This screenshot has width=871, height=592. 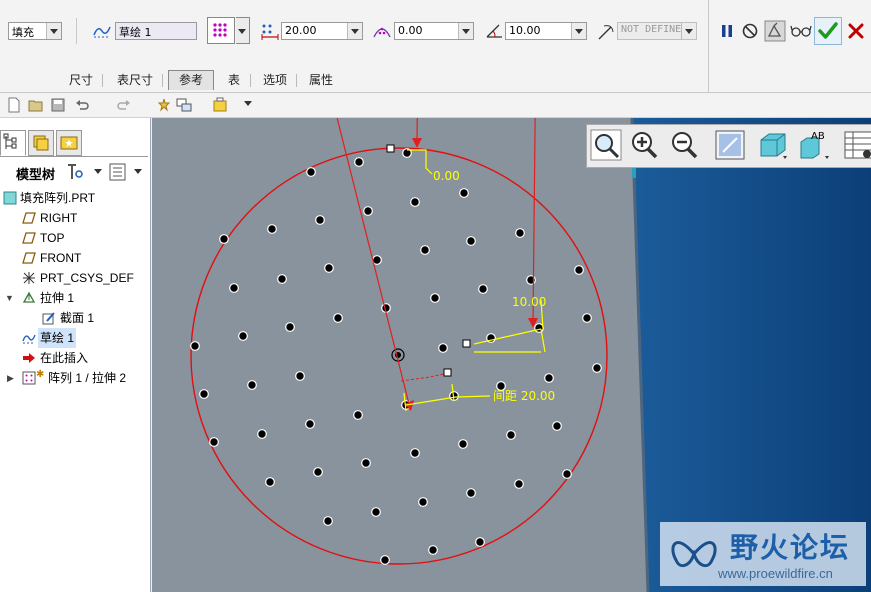 What do you see at coordinates (243, 30) in the screenshot?
I see `pattern-shape-dropdown` at bounding box center [243, 30].